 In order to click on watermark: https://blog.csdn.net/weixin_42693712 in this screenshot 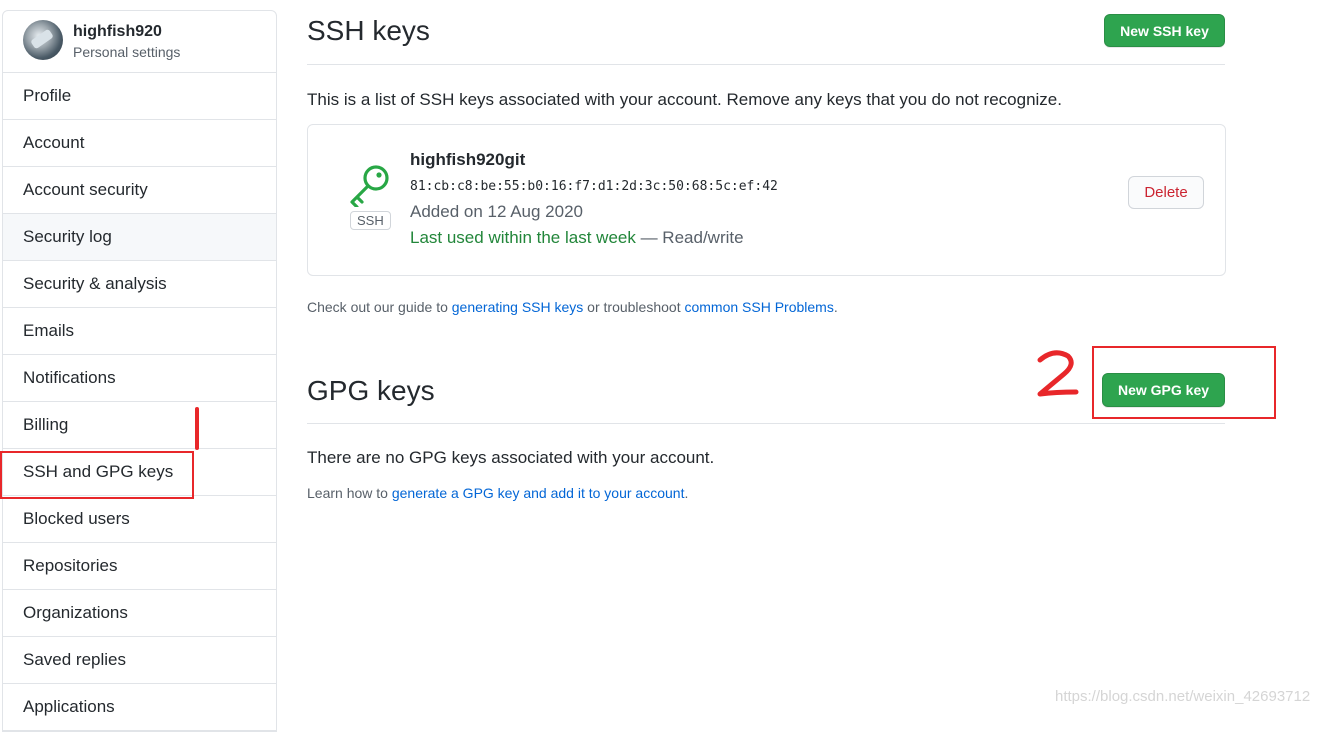, I will do `click(1183, 696)`.